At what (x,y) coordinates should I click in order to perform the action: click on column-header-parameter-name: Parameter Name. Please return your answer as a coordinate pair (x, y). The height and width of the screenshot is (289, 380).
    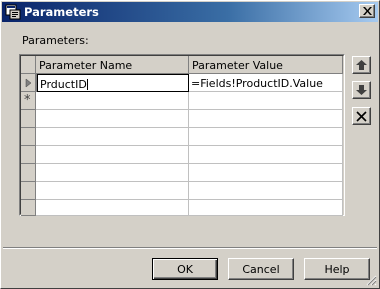
    Looking at the image, I should click on (112, 65).